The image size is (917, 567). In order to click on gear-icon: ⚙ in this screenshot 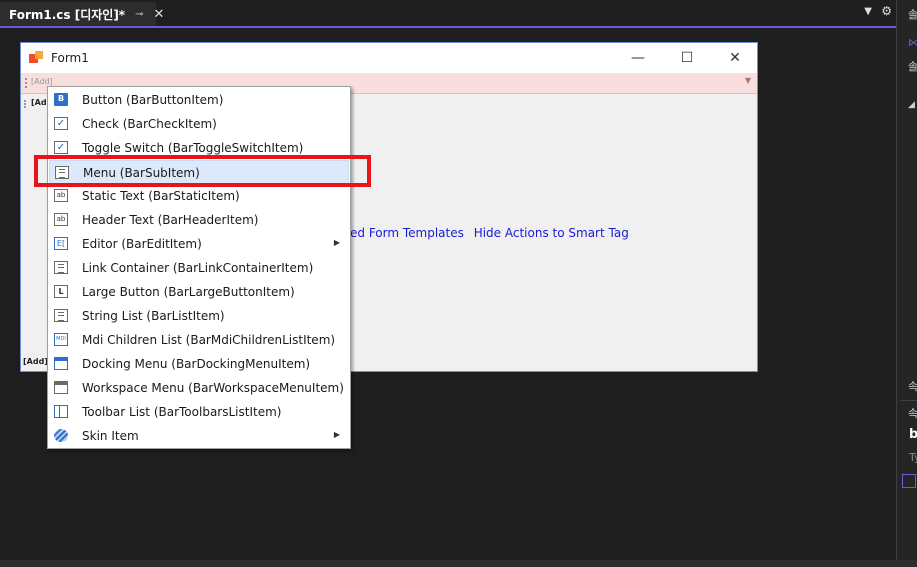, I will do `click(886, 11)`.